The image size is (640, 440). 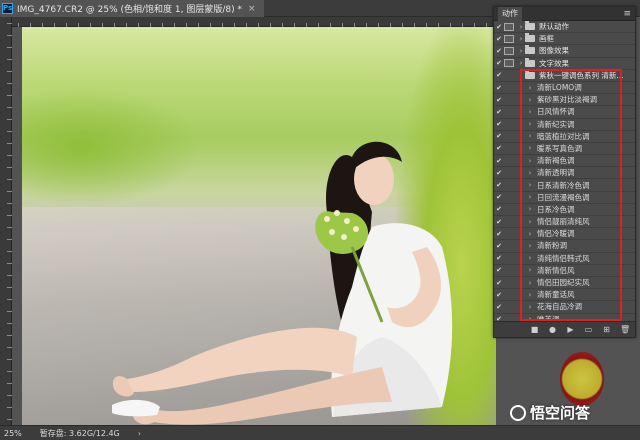 I want to click on action-row: ✔ › 清新粉调, so click(x=564, y=246).